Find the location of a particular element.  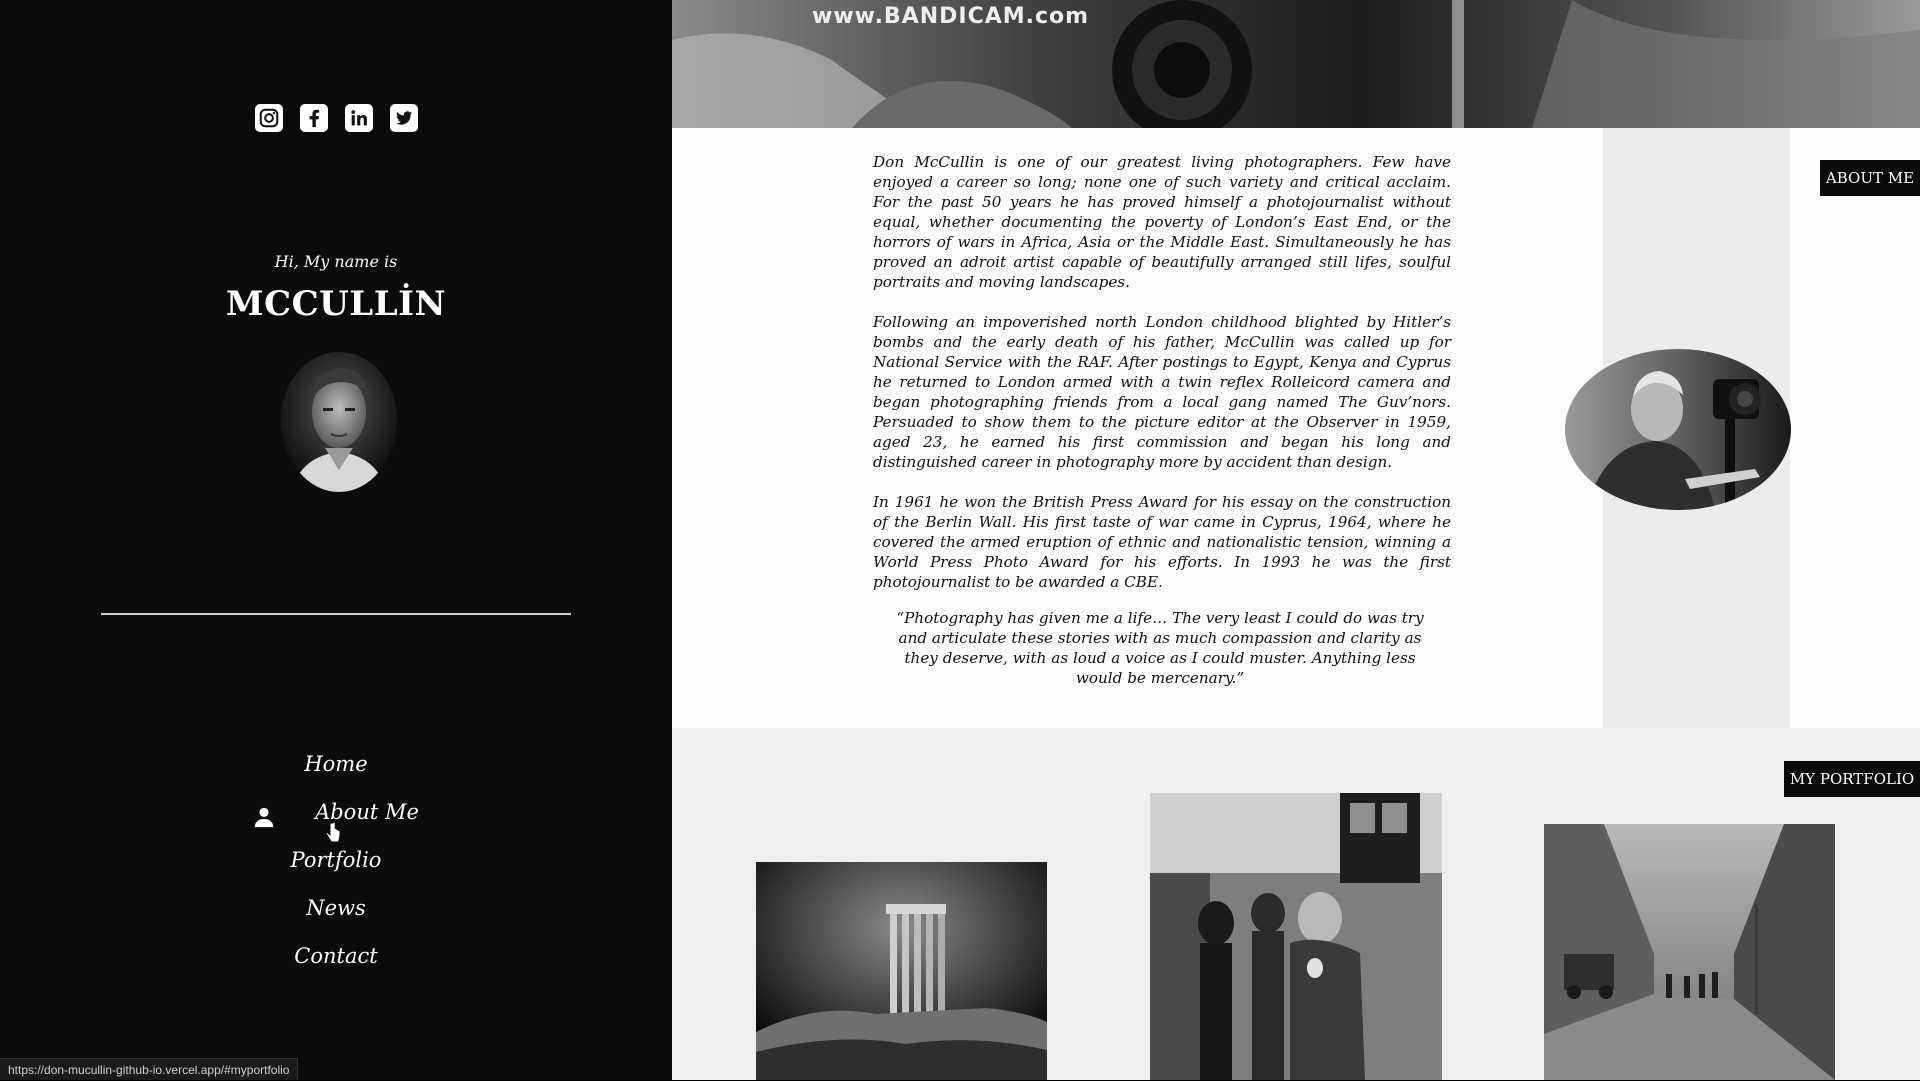

portfolio-thumb-children is located at coordinates (1296, 936).